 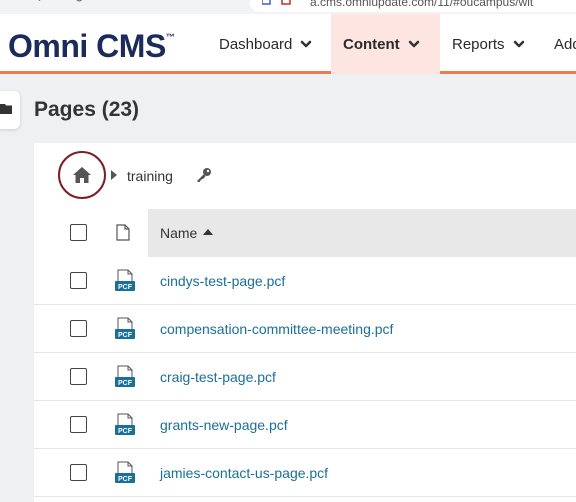 I want to click on nav-label: Add, so click(x=565, y=44).